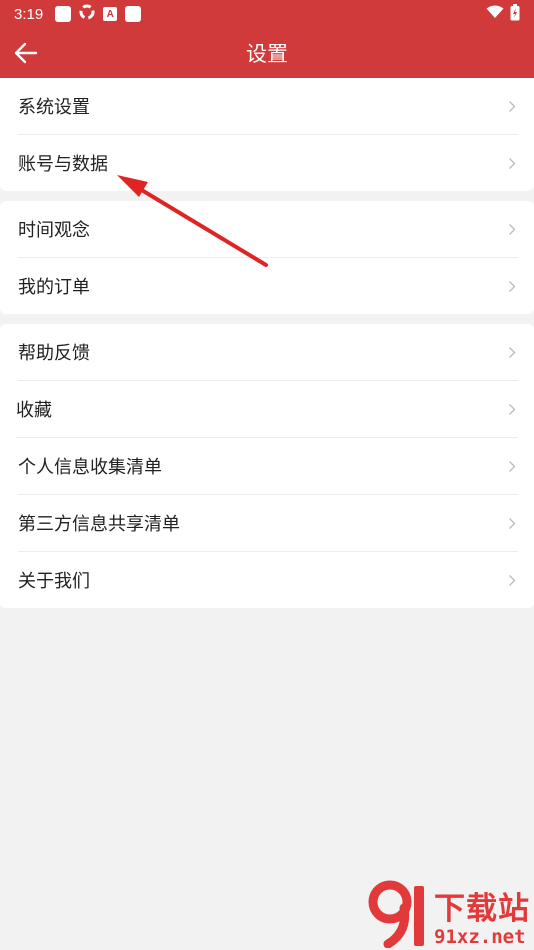 This screenshot has width=534, height=950. What do you see at coordinates (110, 14) in the screenshot?
I see `a-icon: A` at bounding box center [110, 14].